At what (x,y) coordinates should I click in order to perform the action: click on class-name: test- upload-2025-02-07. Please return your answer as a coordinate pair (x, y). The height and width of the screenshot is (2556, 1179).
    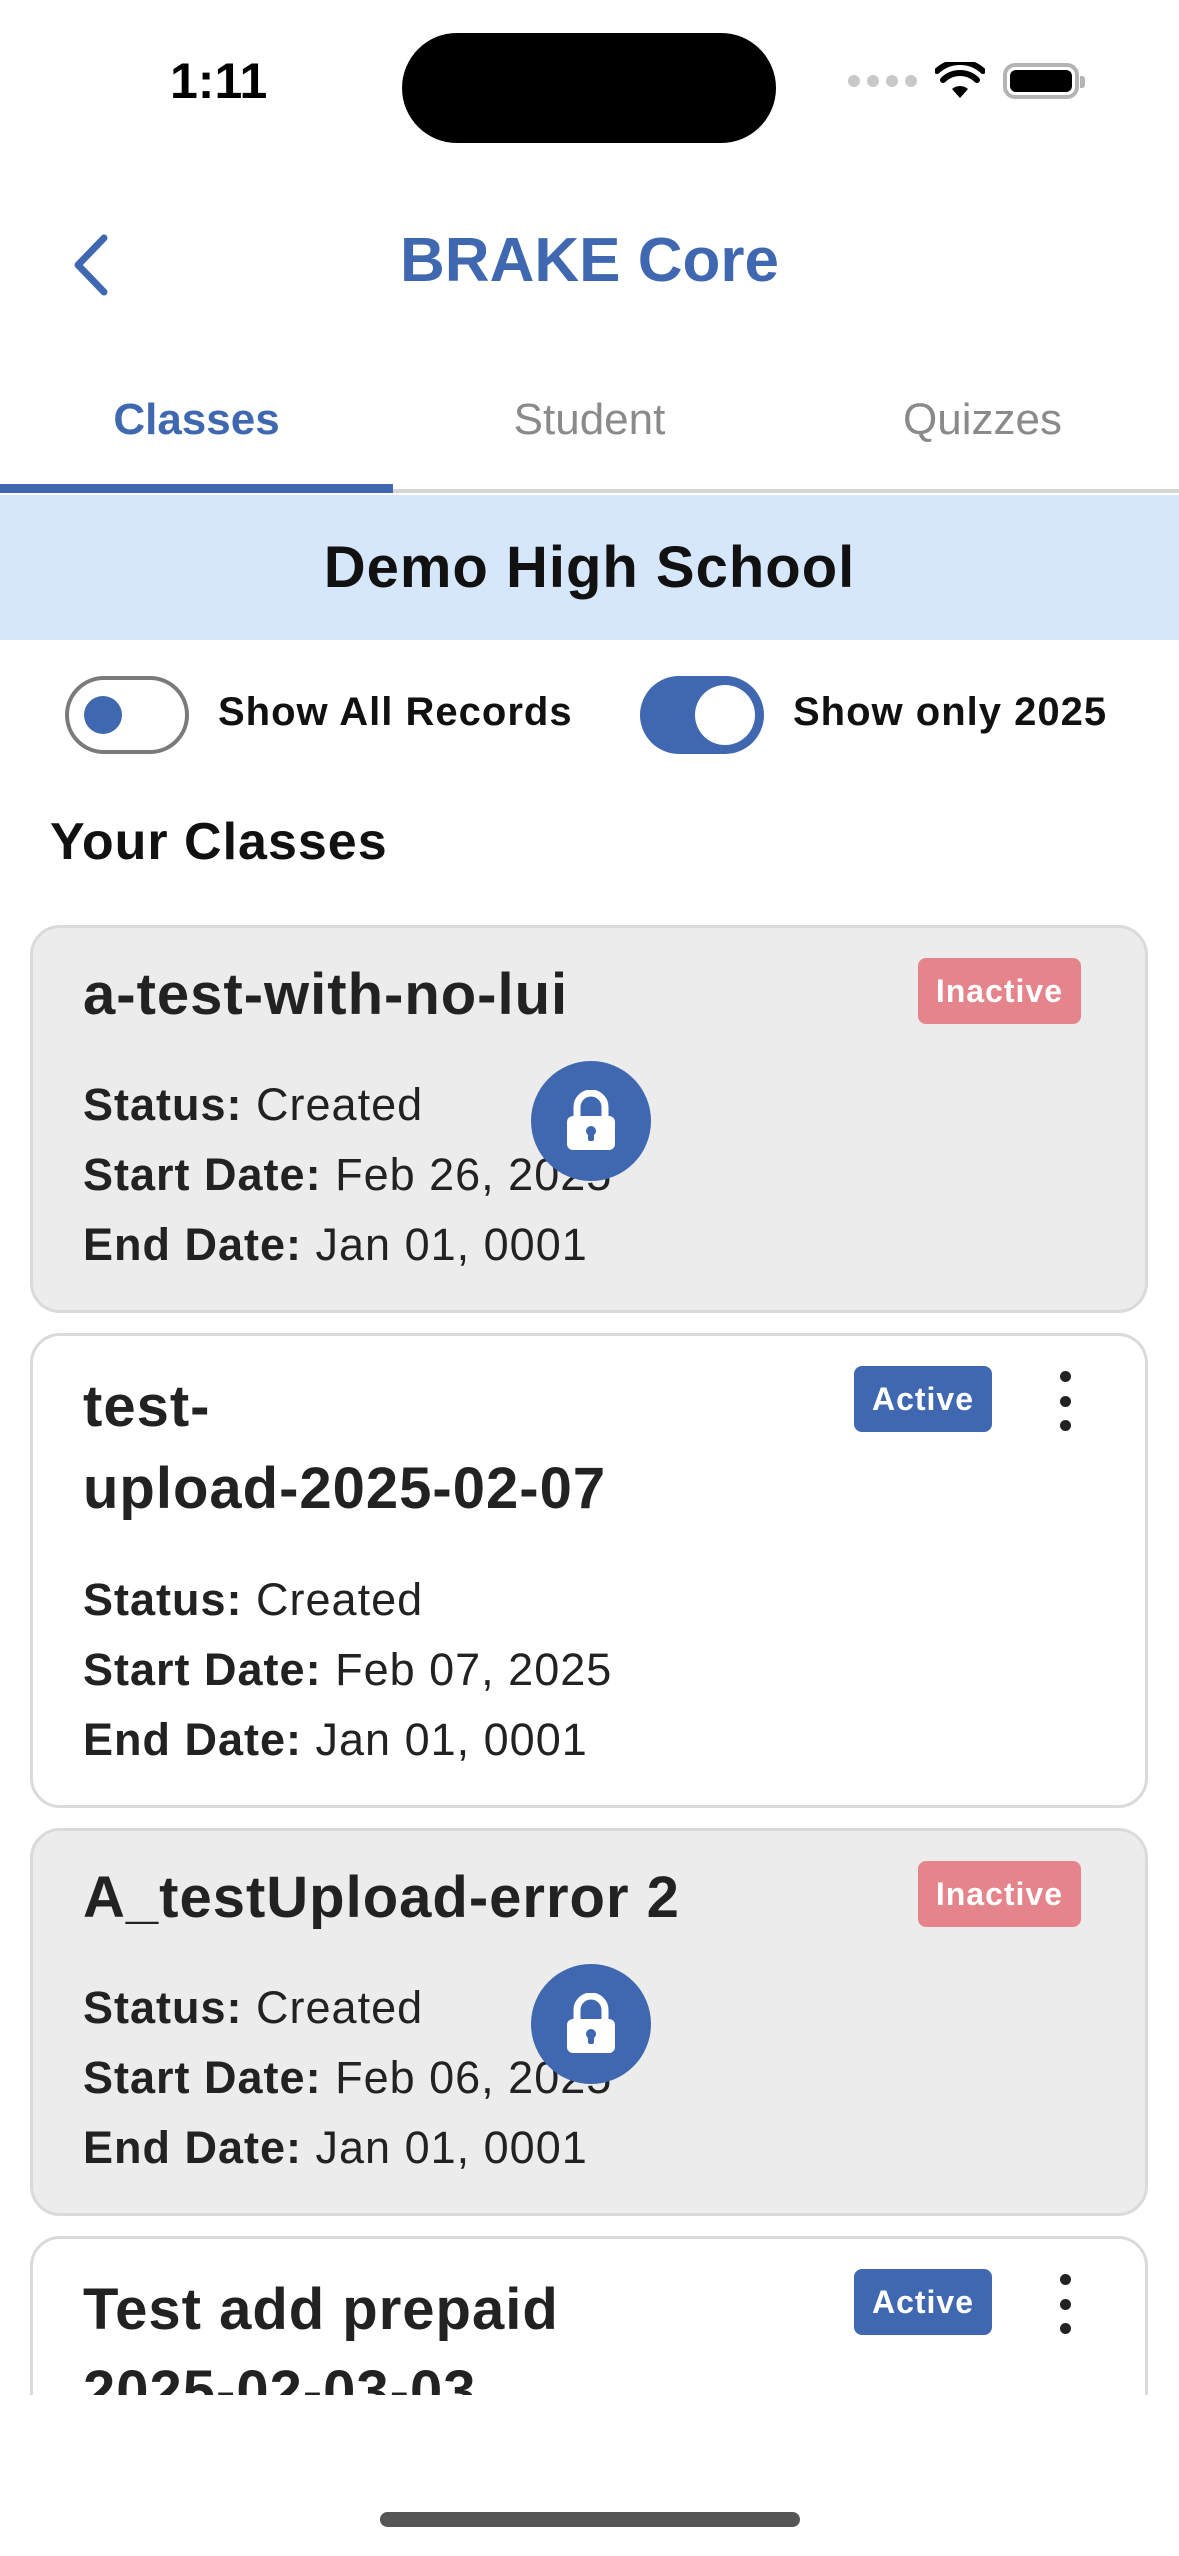
    Looking at the image, I should click on (345, 1447).